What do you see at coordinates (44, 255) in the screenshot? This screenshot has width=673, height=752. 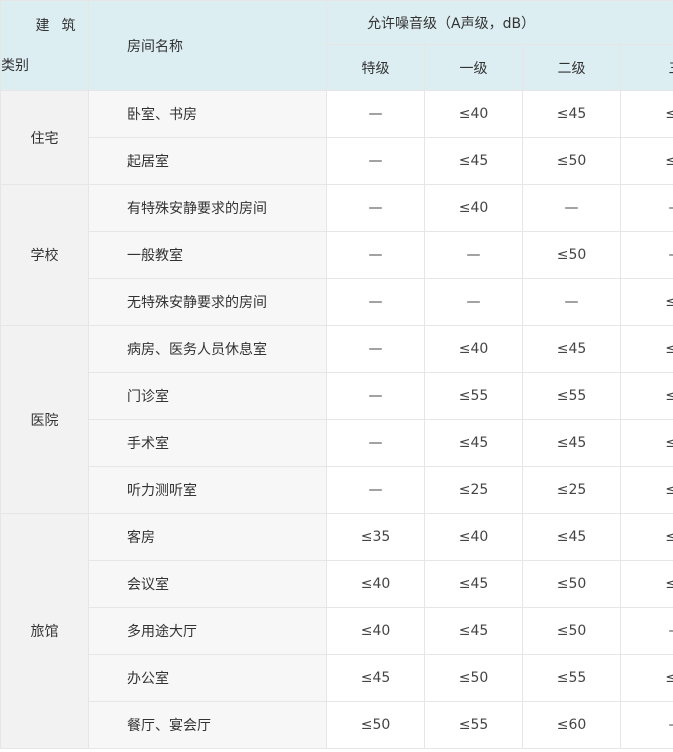 I see `building-category-cell: 学校` at bounding box center [44, 255].